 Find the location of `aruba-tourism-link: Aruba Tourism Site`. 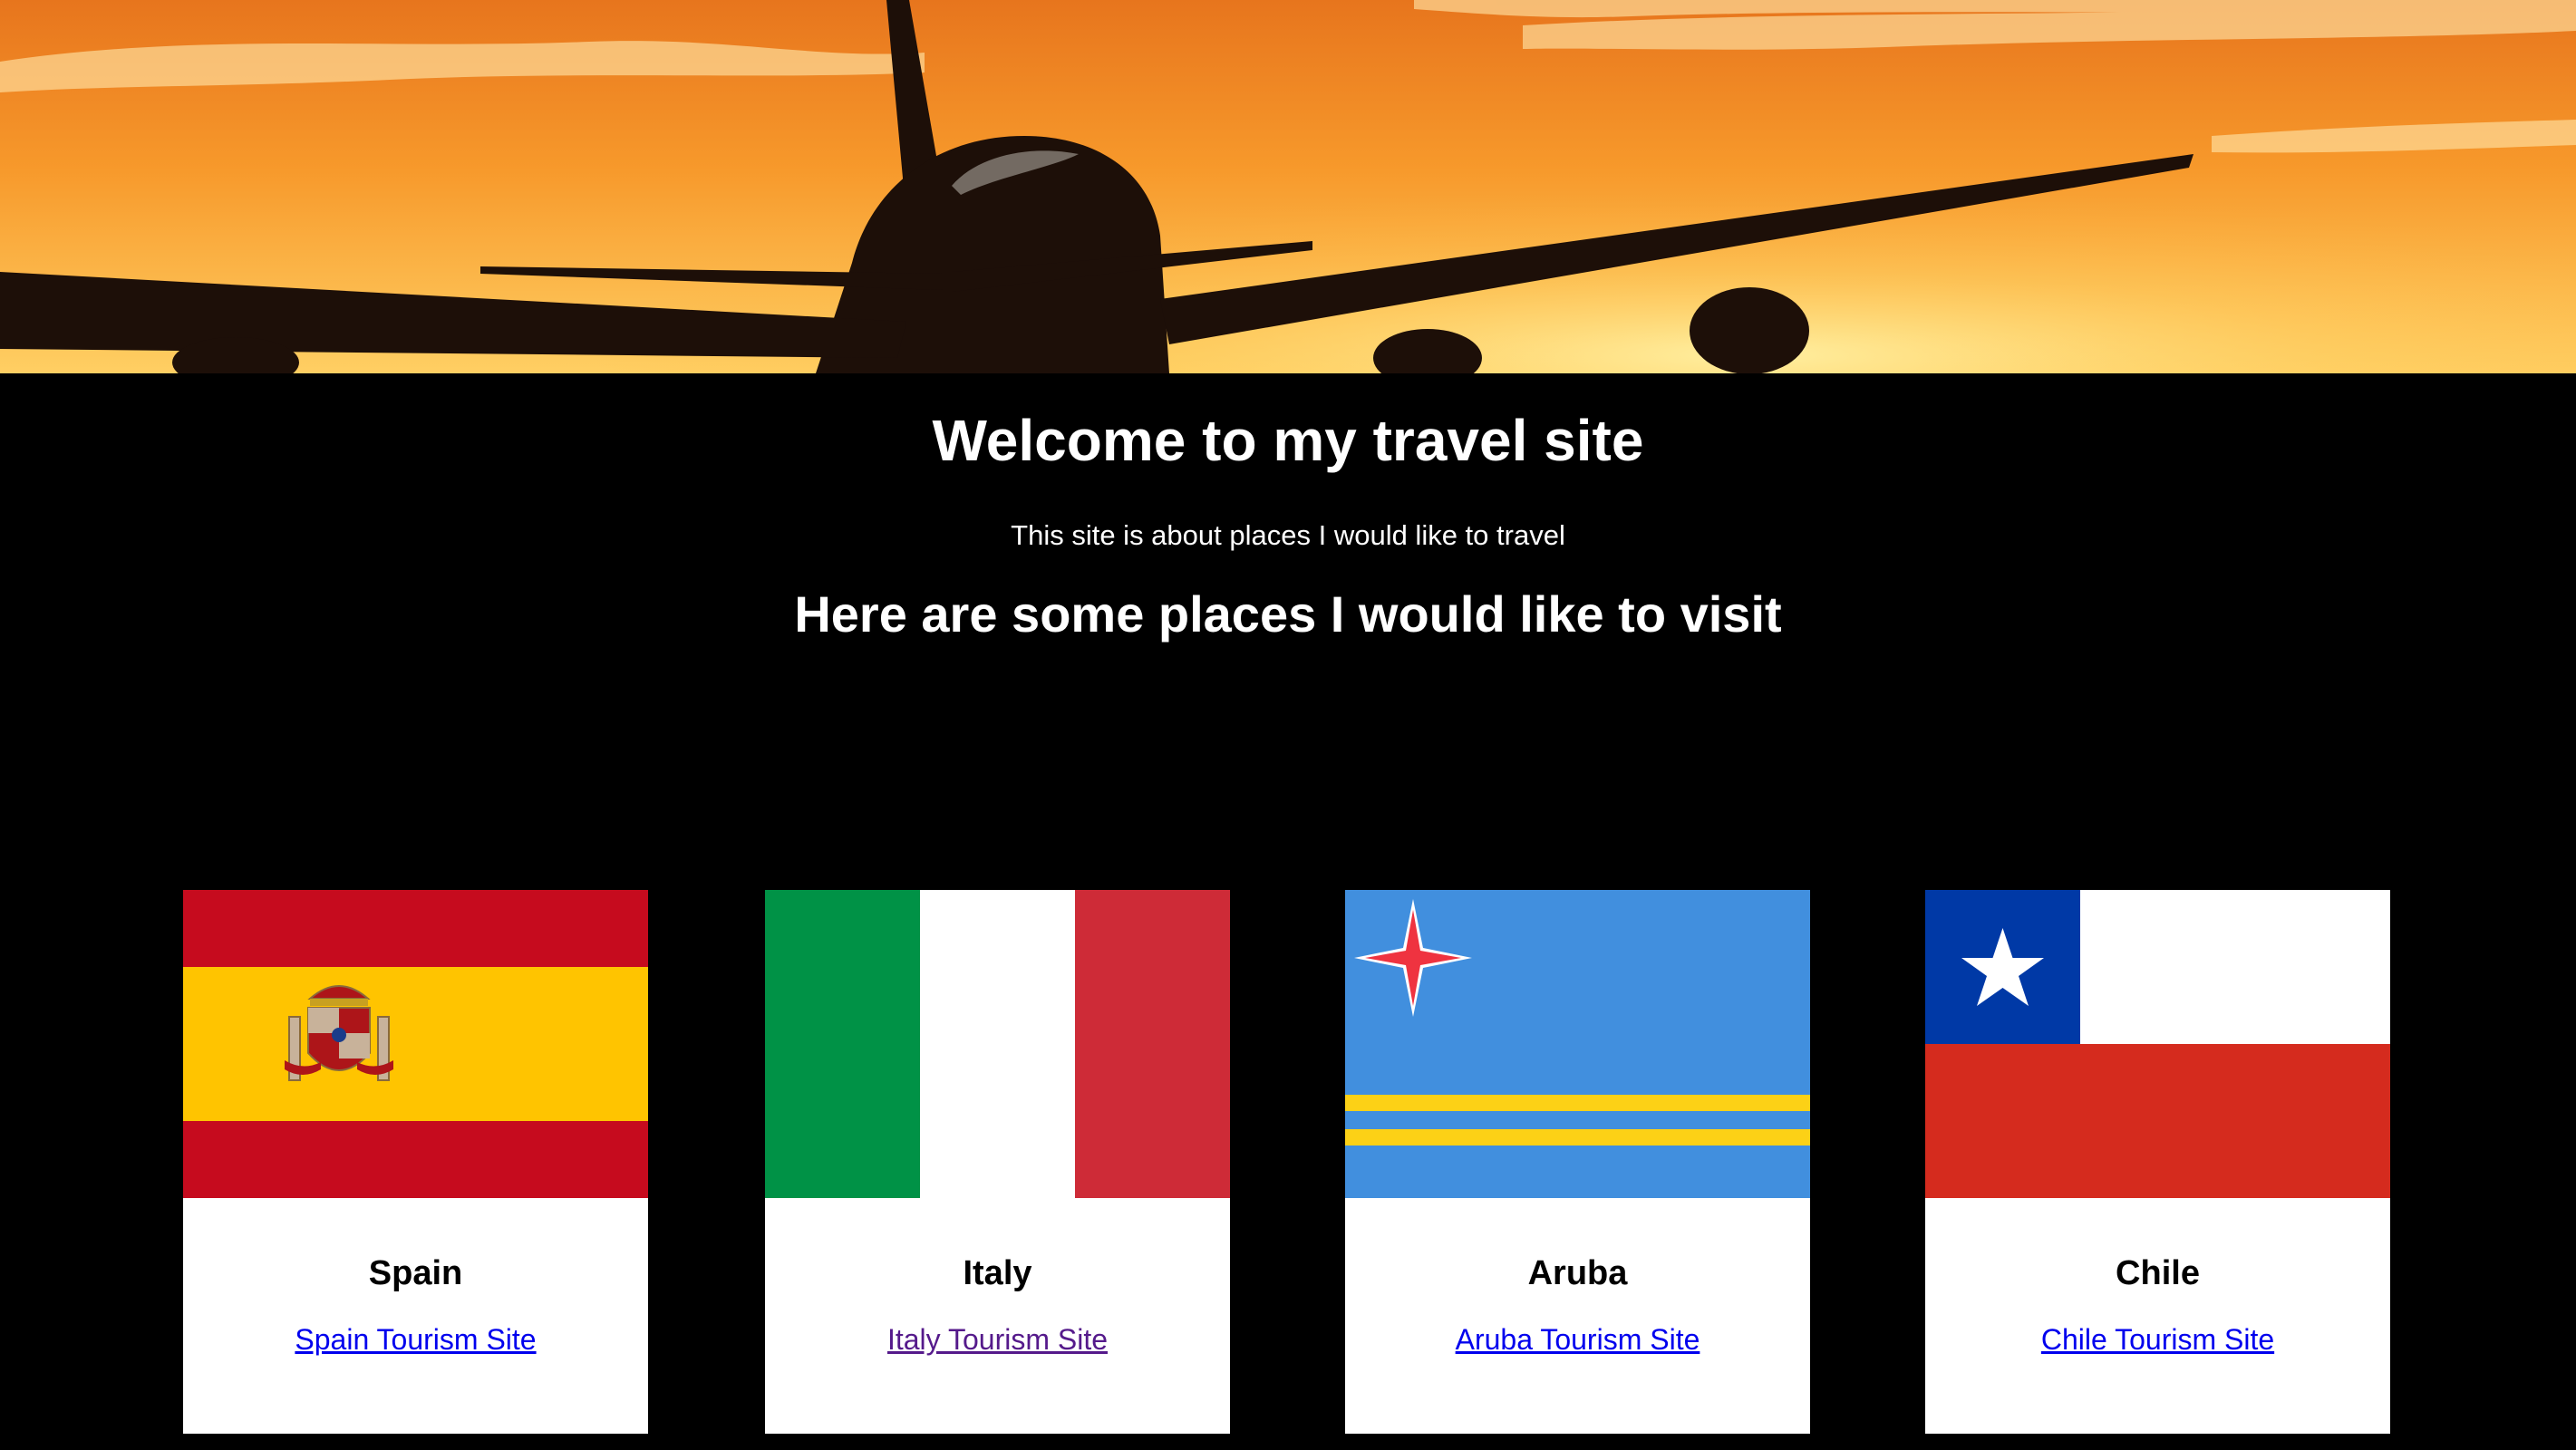

aruba-tourism-link: Aruba Tourism Site is located at coordinates (1577, 1340).